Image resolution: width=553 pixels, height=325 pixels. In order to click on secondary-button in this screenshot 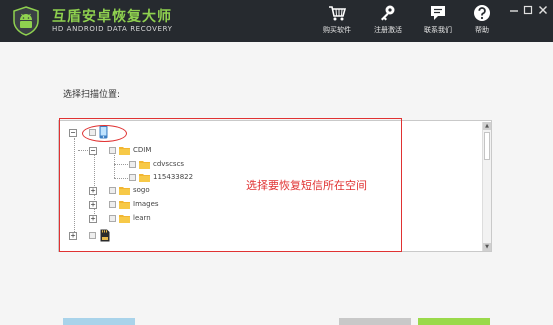, I will do `click(375, 321)`.